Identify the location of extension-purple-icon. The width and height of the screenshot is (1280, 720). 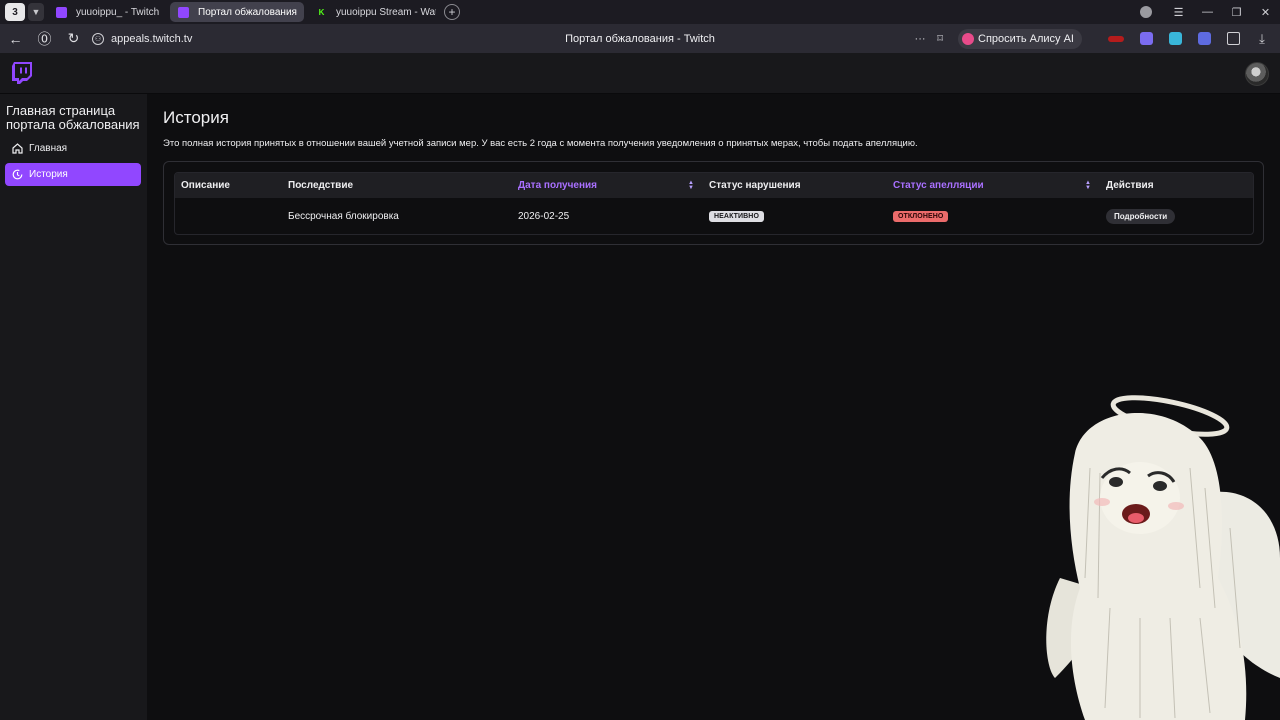
(1146, 38).